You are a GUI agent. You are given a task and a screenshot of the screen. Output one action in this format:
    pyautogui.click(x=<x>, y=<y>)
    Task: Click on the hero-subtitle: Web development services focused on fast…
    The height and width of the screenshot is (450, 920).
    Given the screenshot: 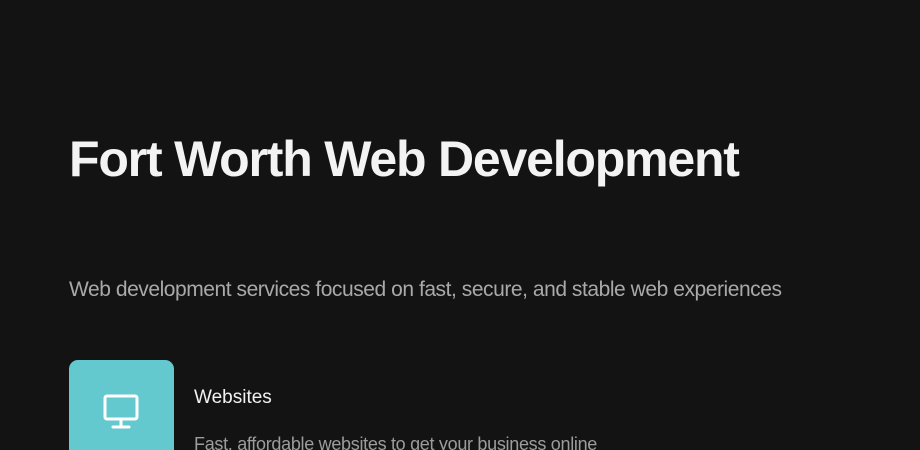 What is the action you would take?
    pyautogui.click(x=425, y=289)
    